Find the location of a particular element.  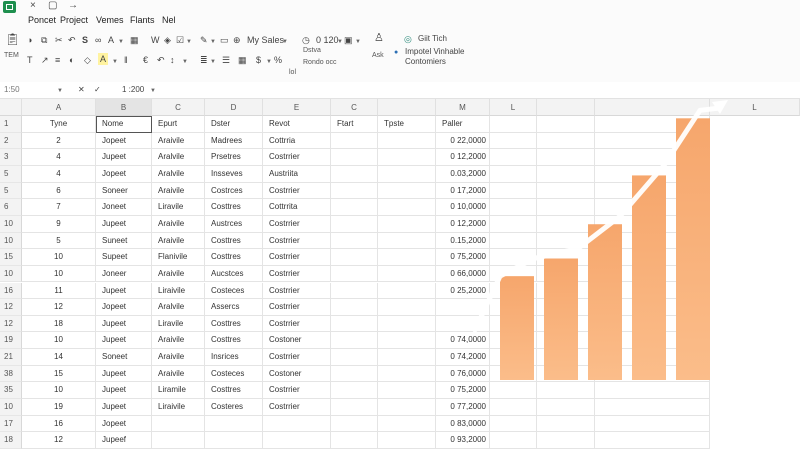

cursor-icon: ↗ is located at coordinates (45, 60).